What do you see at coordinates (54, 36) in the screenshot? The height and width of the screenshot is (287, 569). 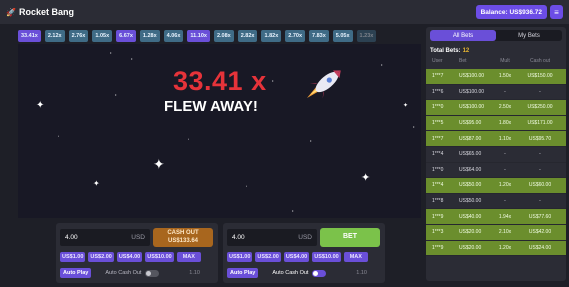 I see `multiplier-chip: 2.12x` at bounding box center [54, 36].